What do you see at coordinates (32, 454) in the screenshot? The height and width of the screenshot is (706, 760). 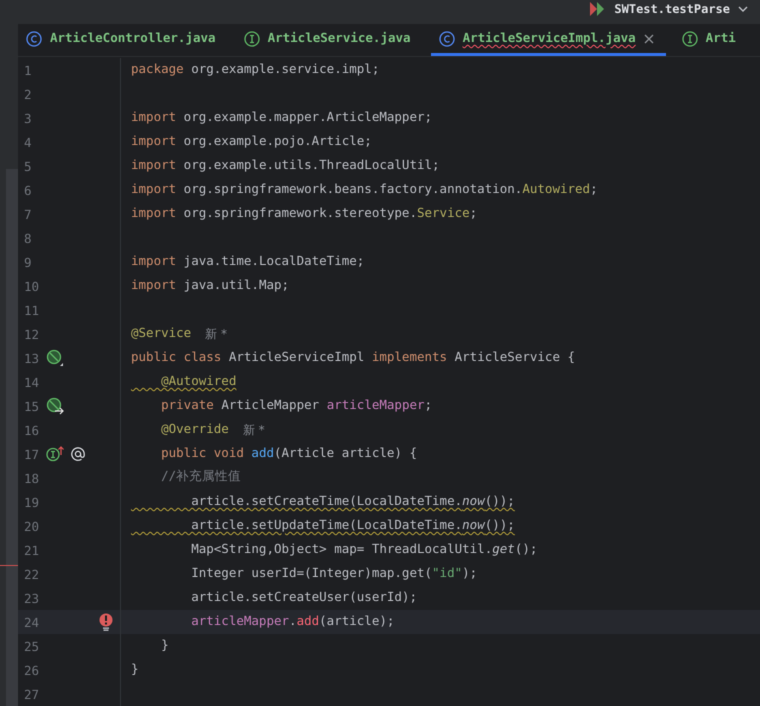 I see `line-number: 17` at bounding box center [32, 454].